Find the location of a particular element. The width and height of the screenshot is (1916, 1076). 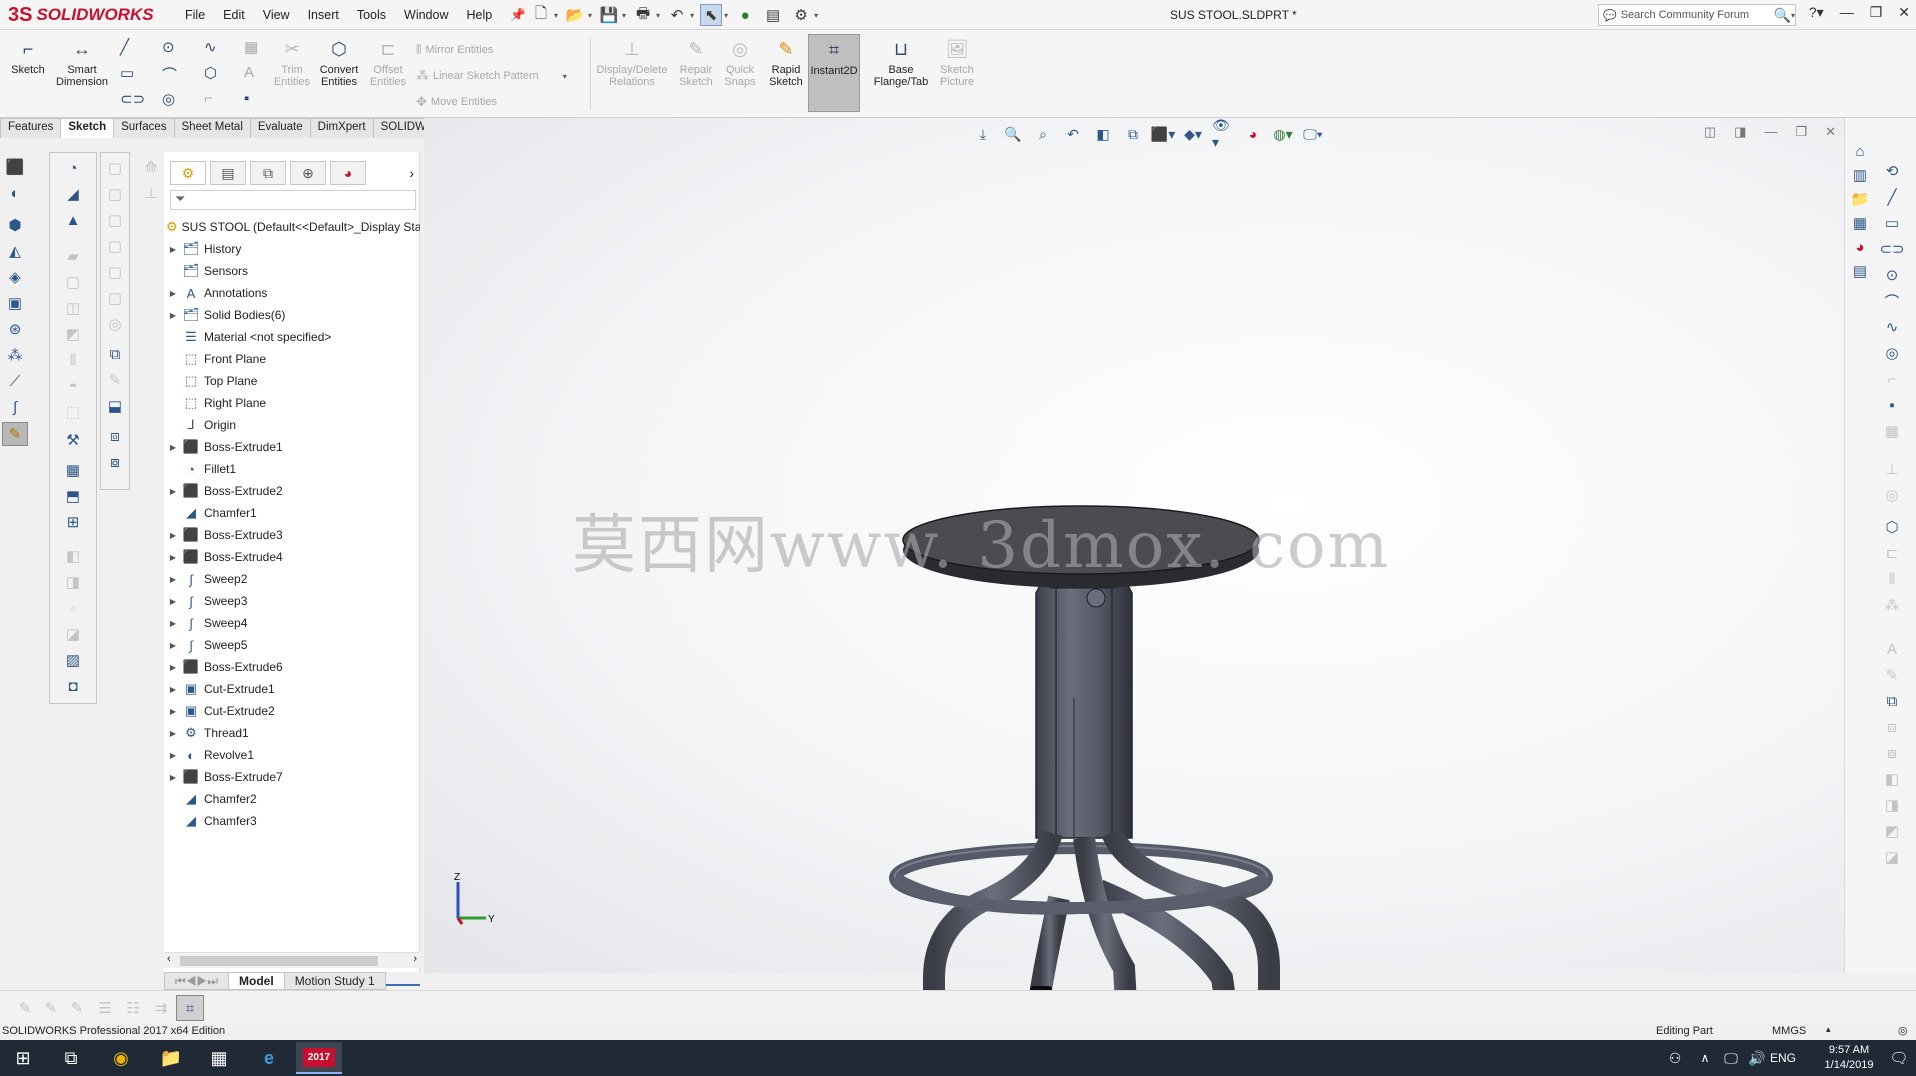

appearances-icon: ◕ is located at coordinates (1860, 247).